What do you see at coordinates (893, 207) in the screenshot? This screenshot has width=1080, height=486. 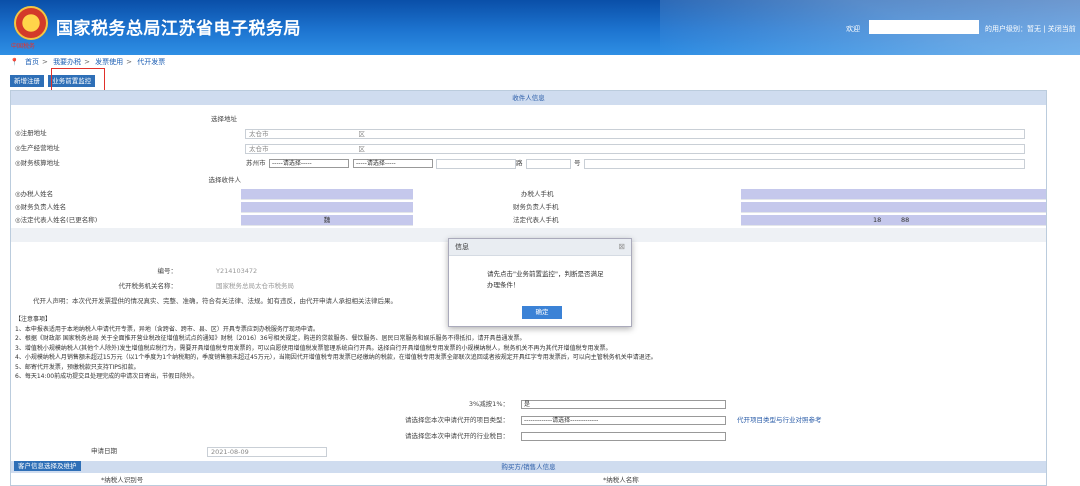 I see `finance-phone-input` at bounding box center [893, 207].